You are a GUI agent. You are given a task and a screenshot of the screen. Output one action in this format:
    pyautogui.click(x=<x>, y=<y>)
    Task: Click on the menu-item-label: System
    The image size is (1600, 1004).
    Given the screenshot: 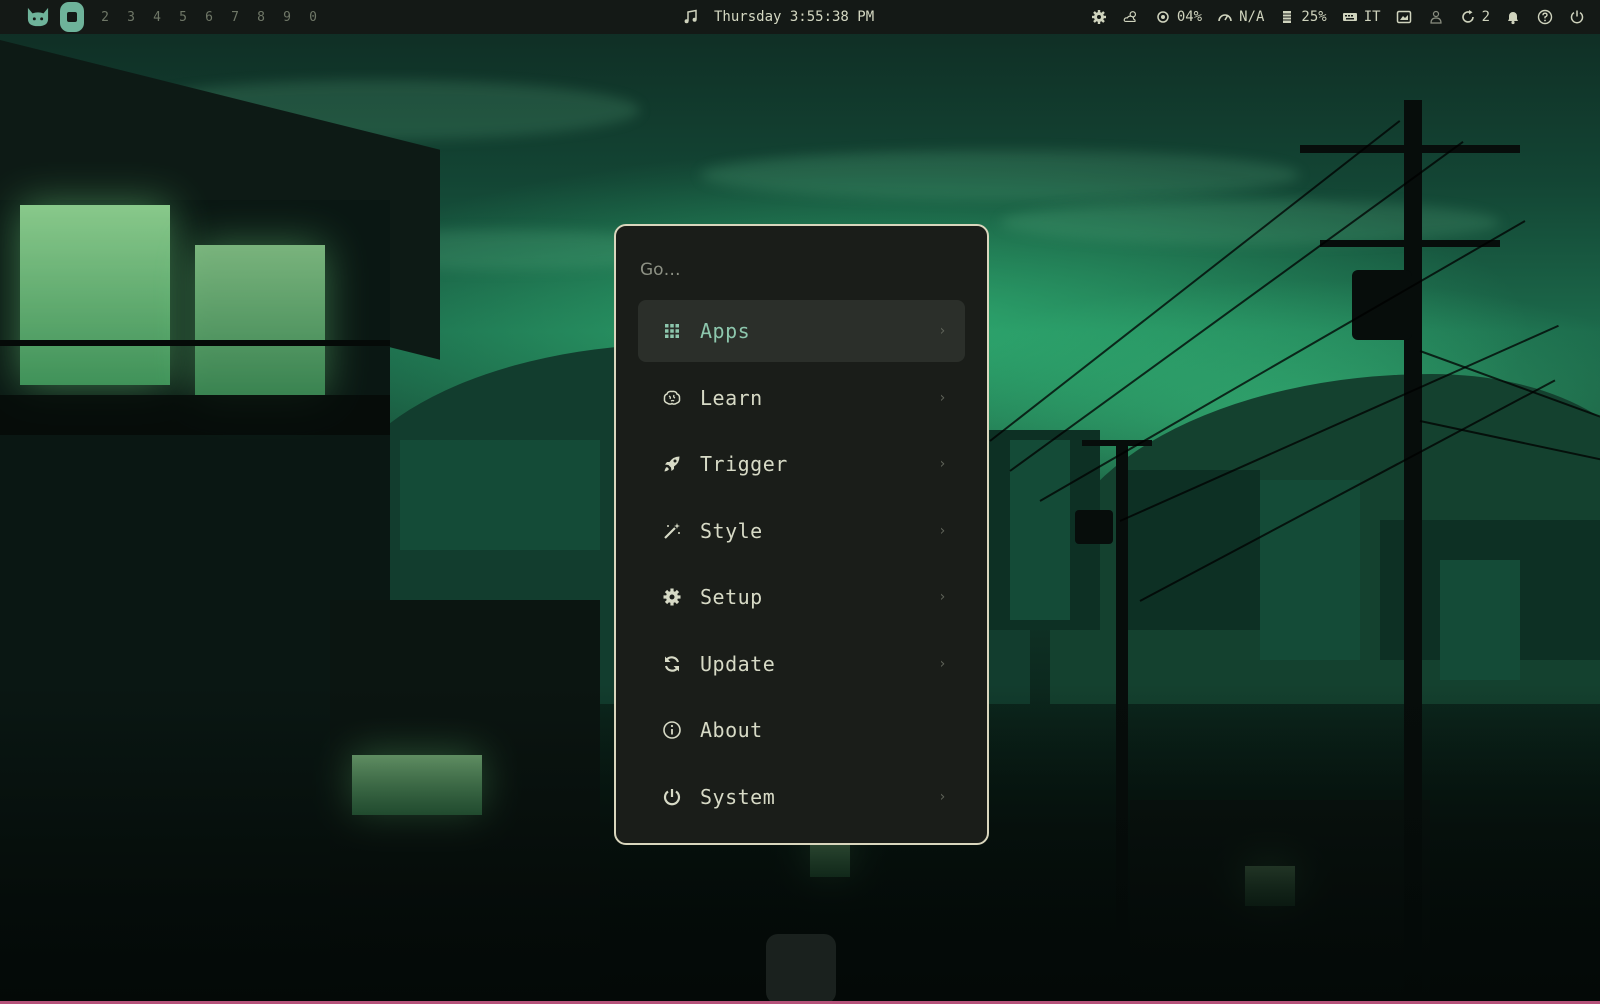 What is the action you would take?
    pyautogui.click(x=738, y=796)
    